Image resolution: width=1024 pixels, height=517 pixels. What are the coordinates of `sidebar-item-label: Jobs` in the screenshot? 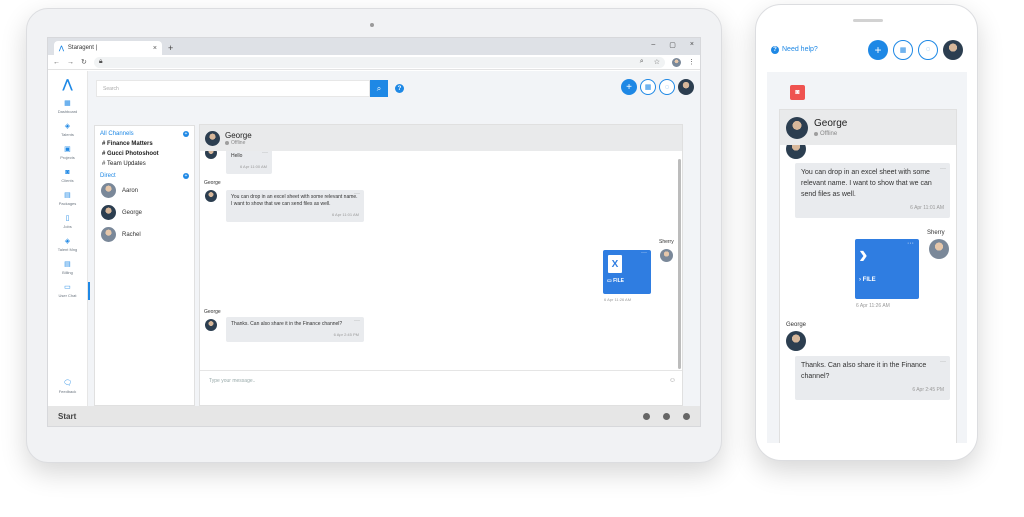 It's located at (67, 226).